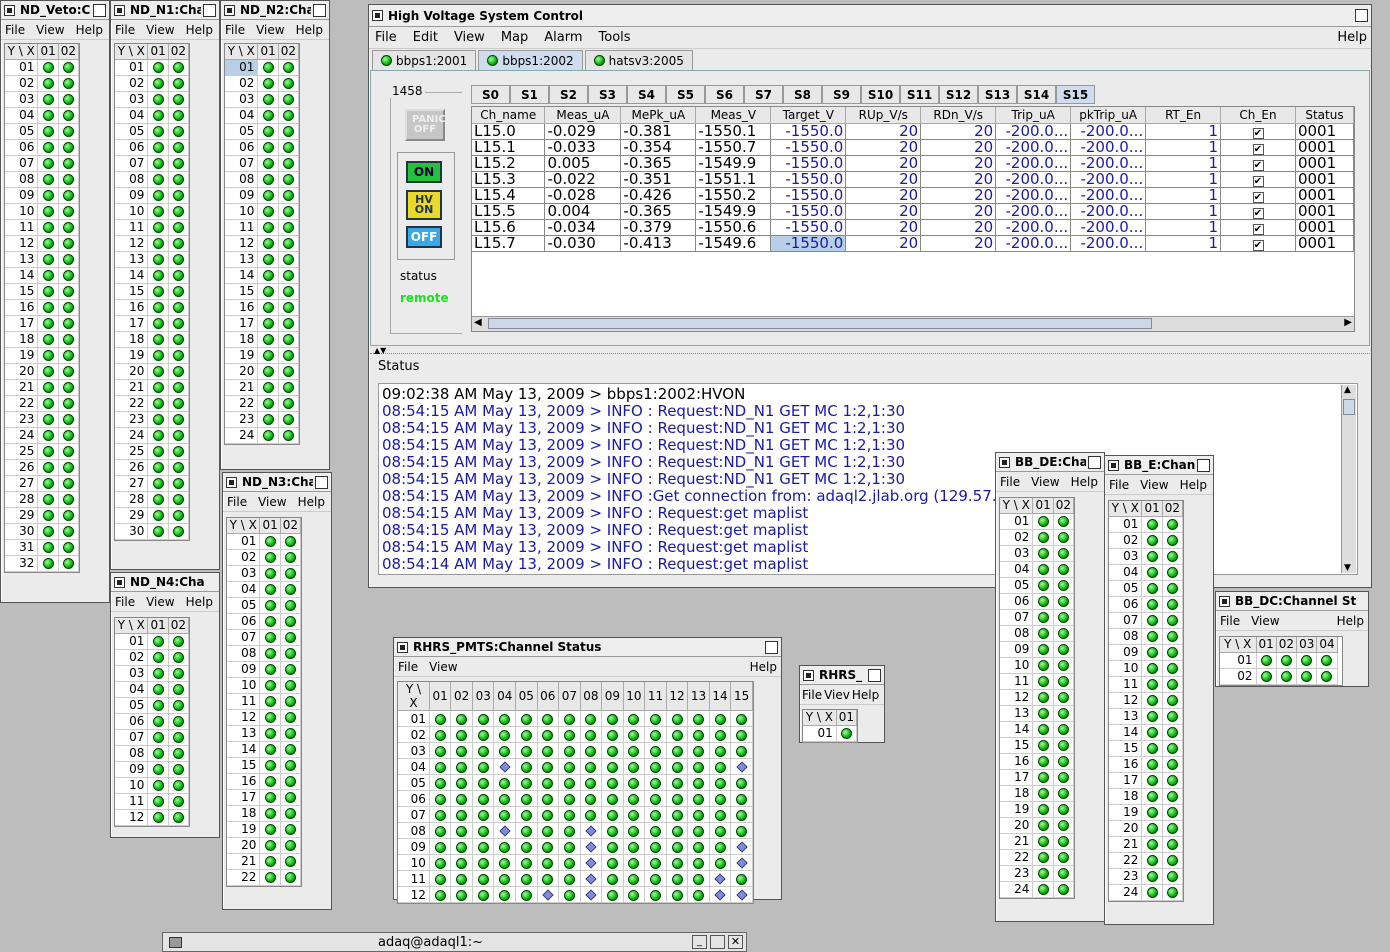 The image size is (1390, 952). Describe the element at coordinates (22, 227) in the screenshot. I see `row-label: 11` at that location.